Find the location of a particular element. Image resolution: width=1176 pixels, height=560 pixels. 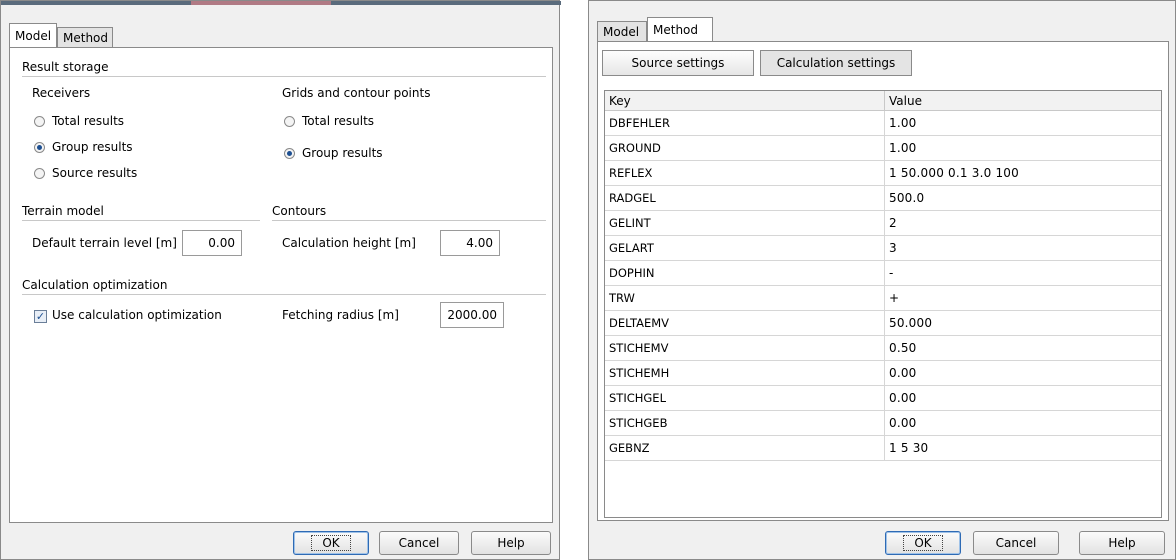

table-row: DOPHIN - is located at coordinates (883, 273).